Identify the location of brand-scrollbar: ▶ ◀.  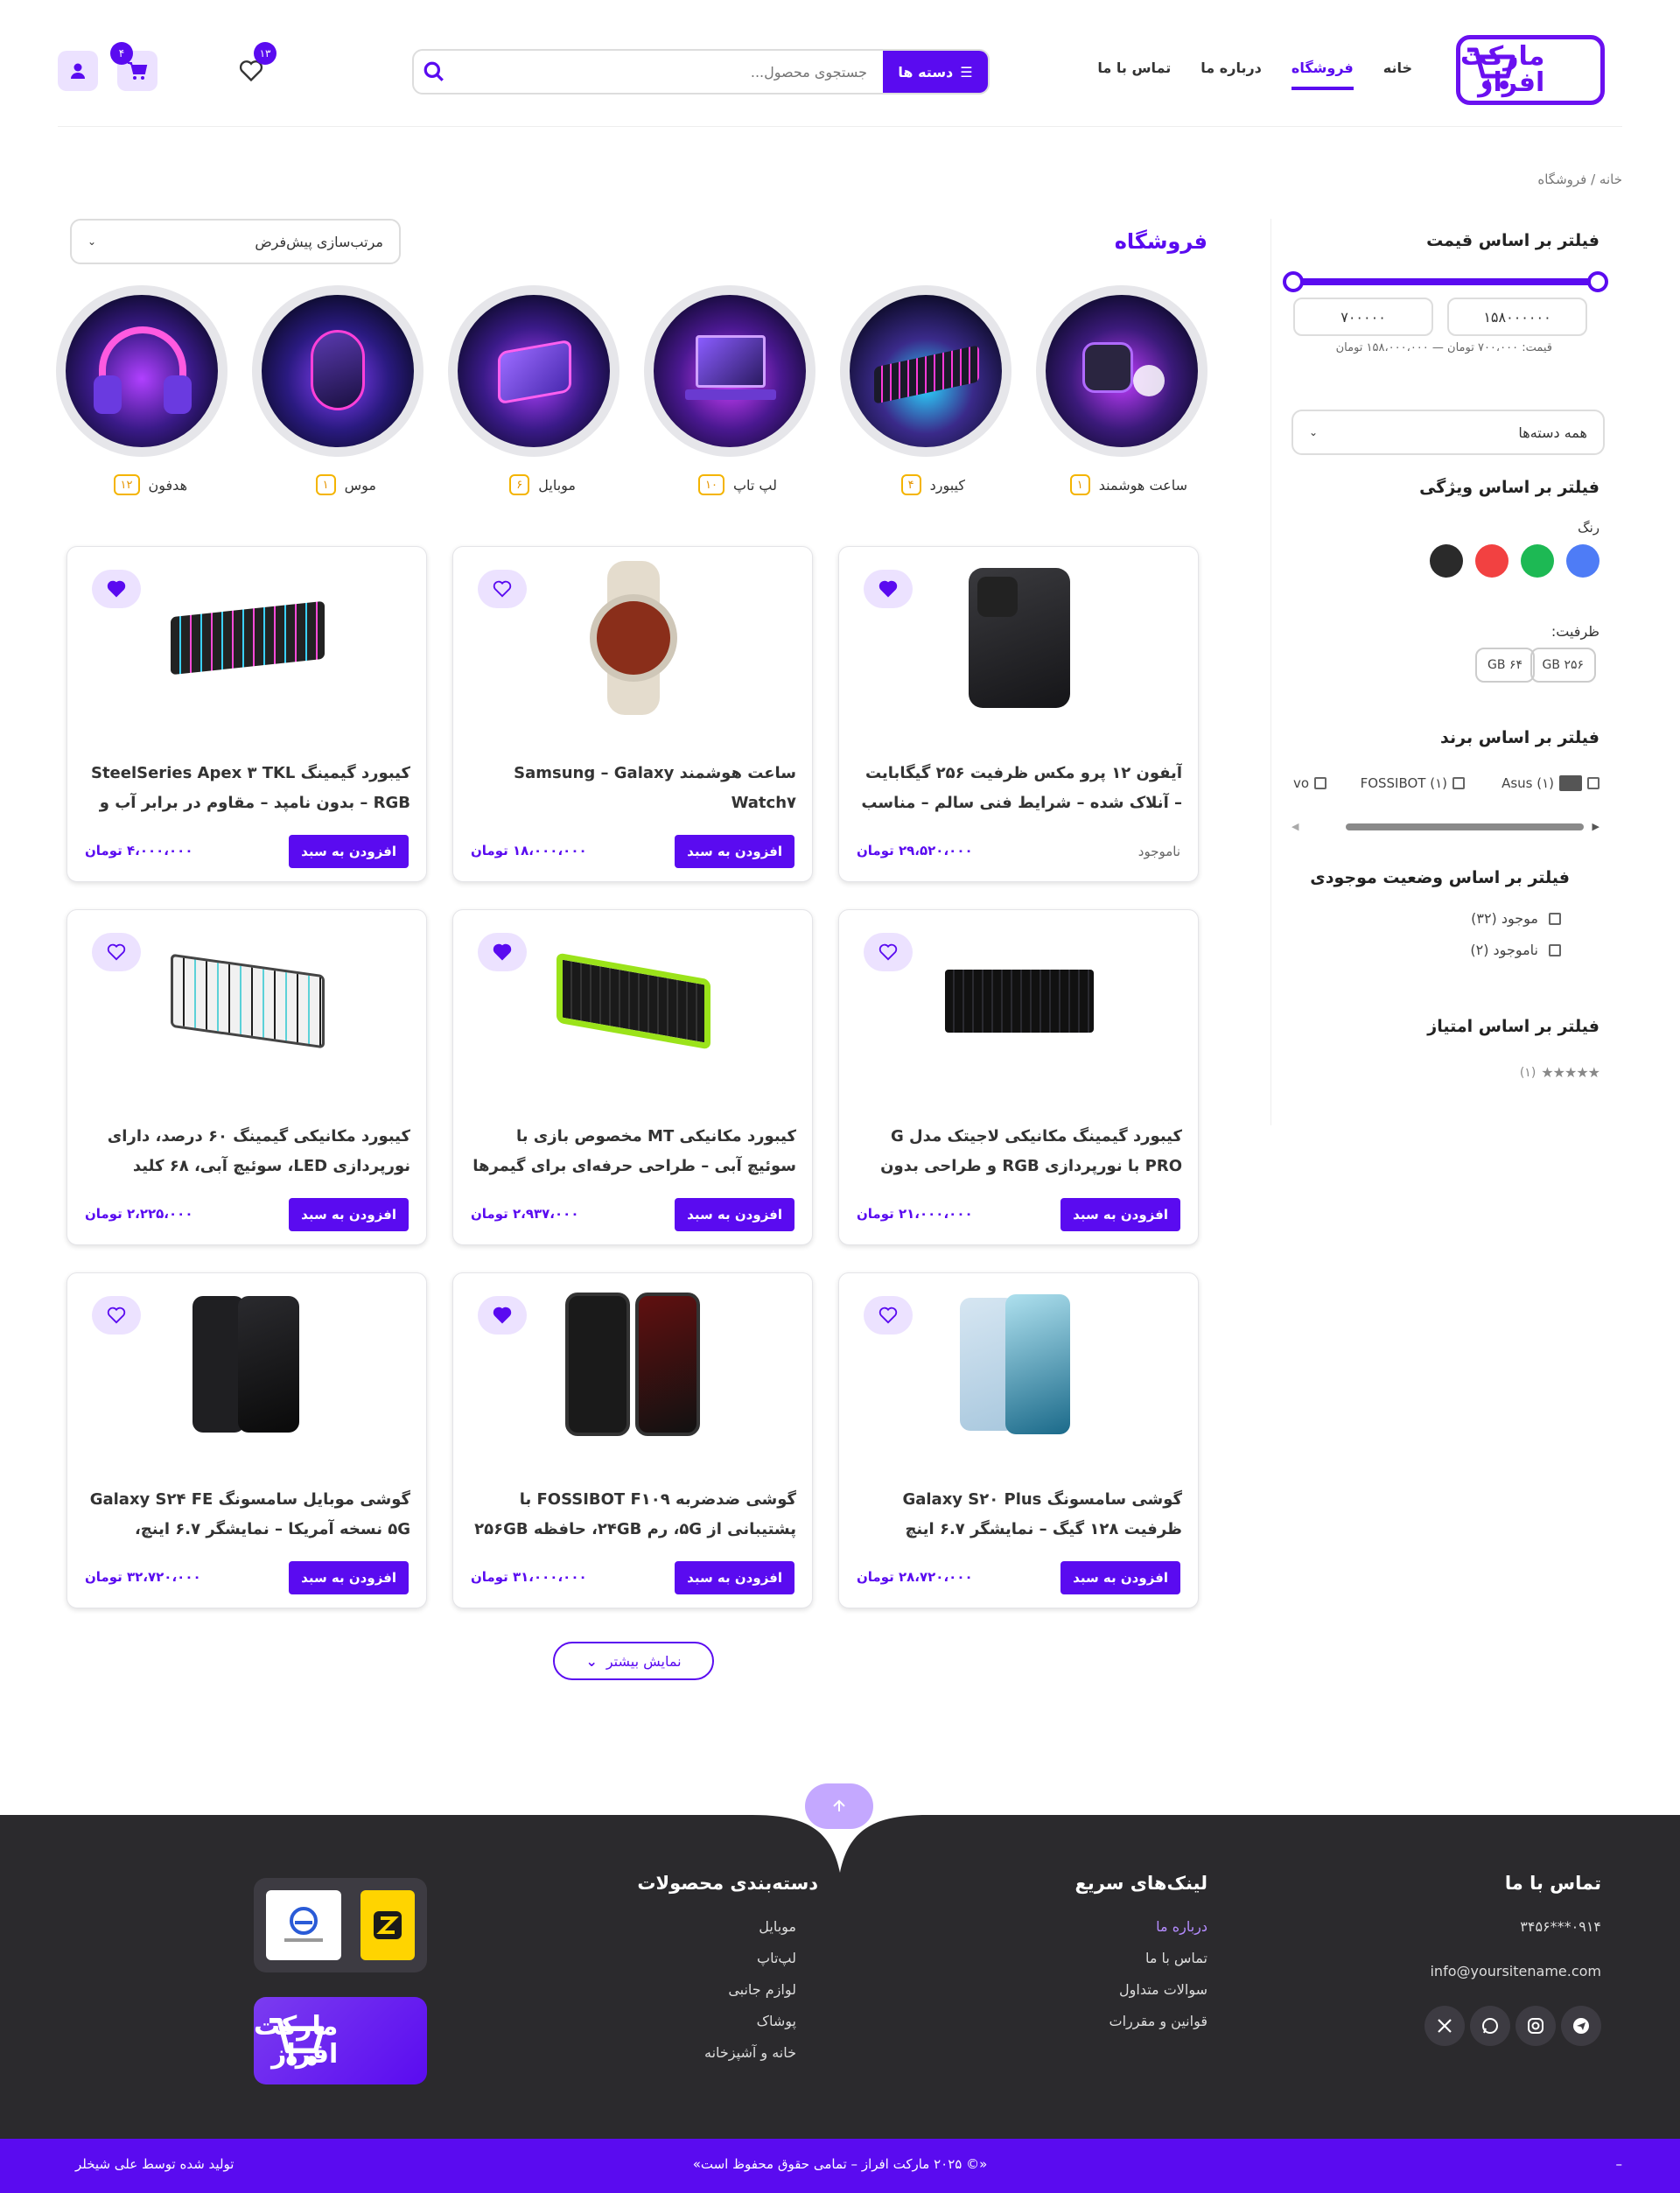
(1446, 827).